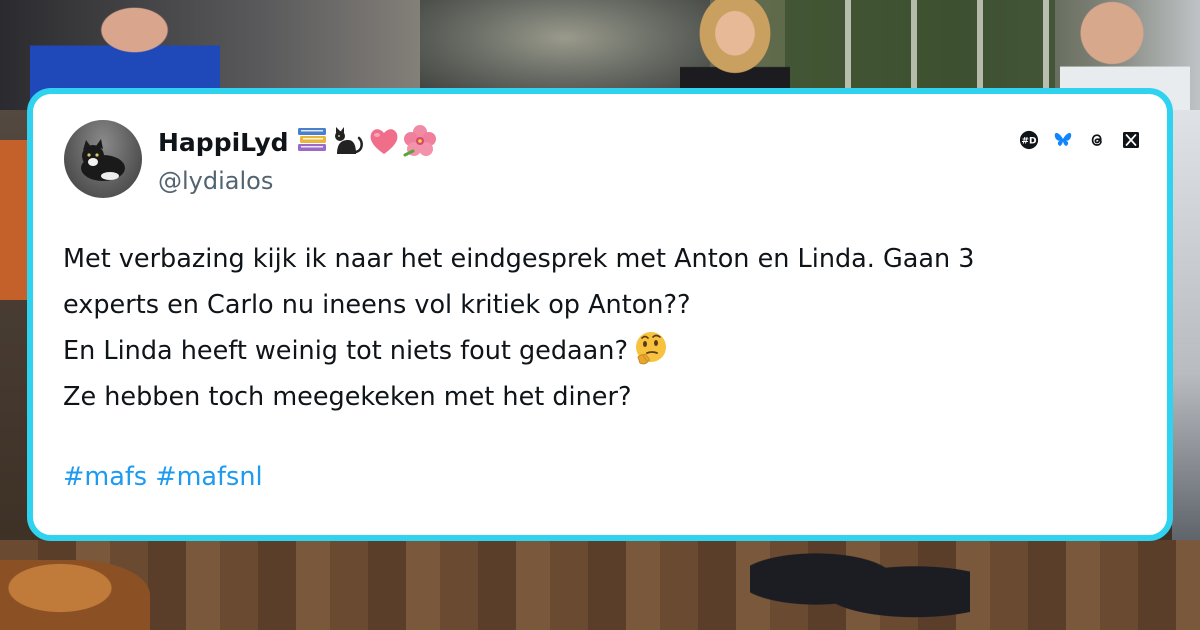  Describe the element at coordinates (1080, 140) in the screenshot. I see `platform-icons: #D` at that location.